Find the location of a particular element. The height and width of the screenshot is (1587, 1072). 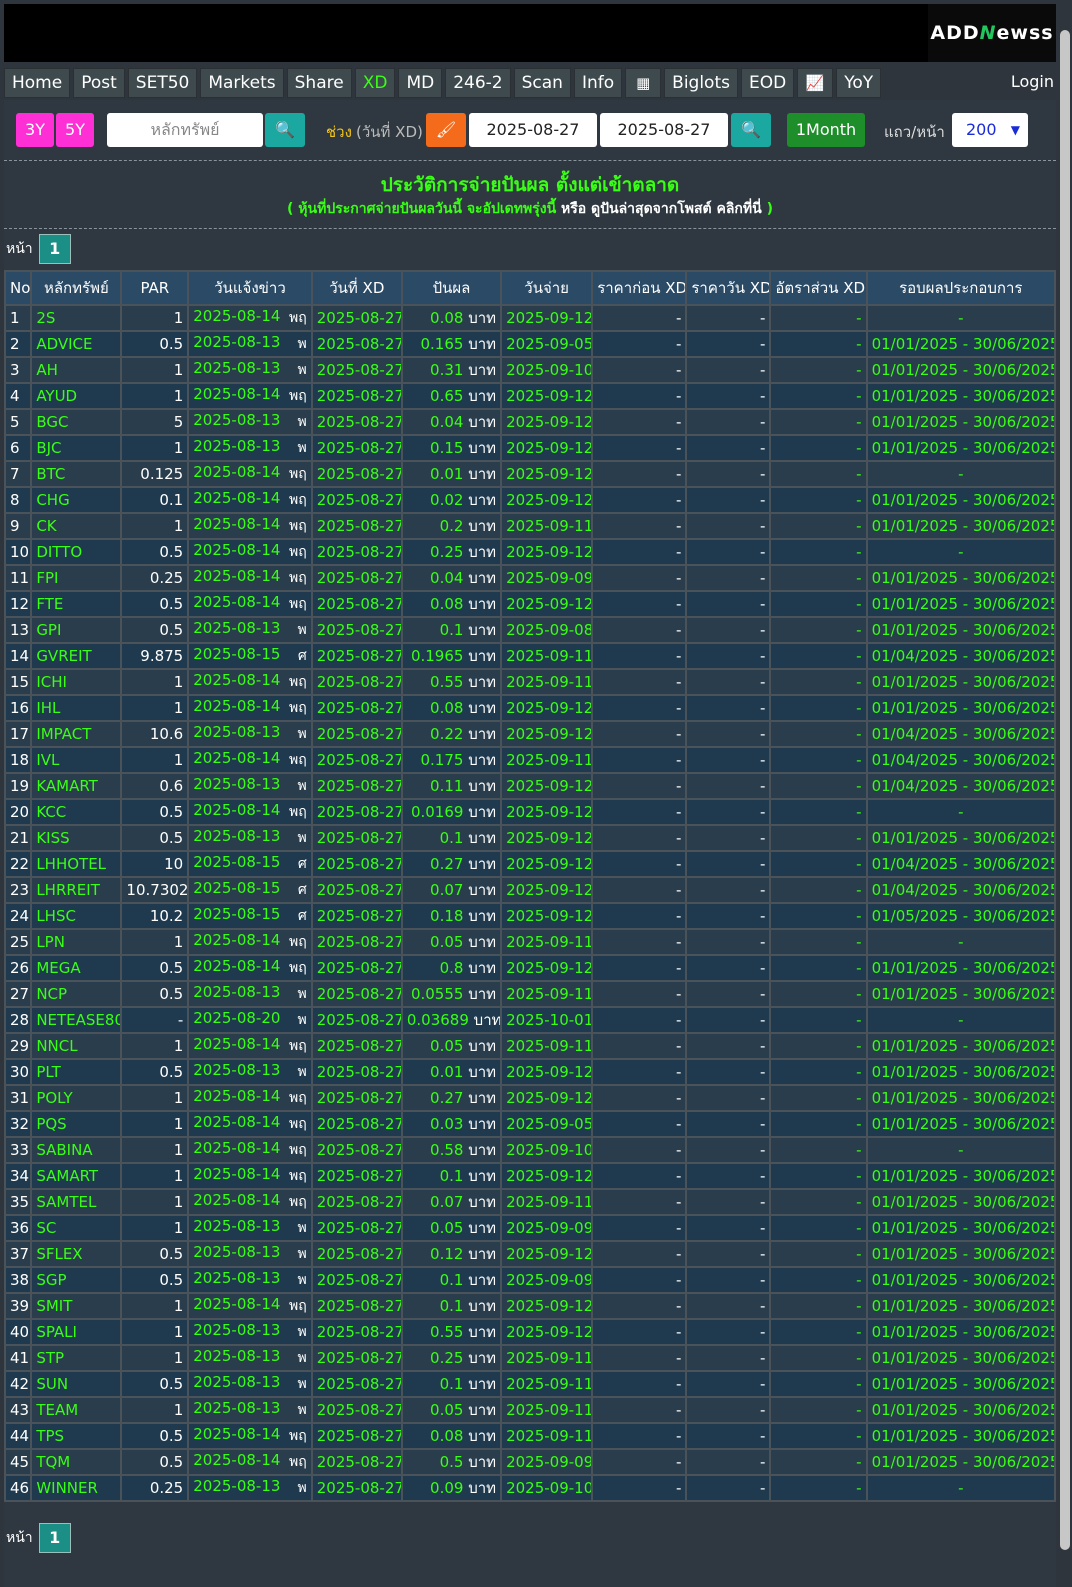

symbol-link: BJC is located at coordinates (76, 448).